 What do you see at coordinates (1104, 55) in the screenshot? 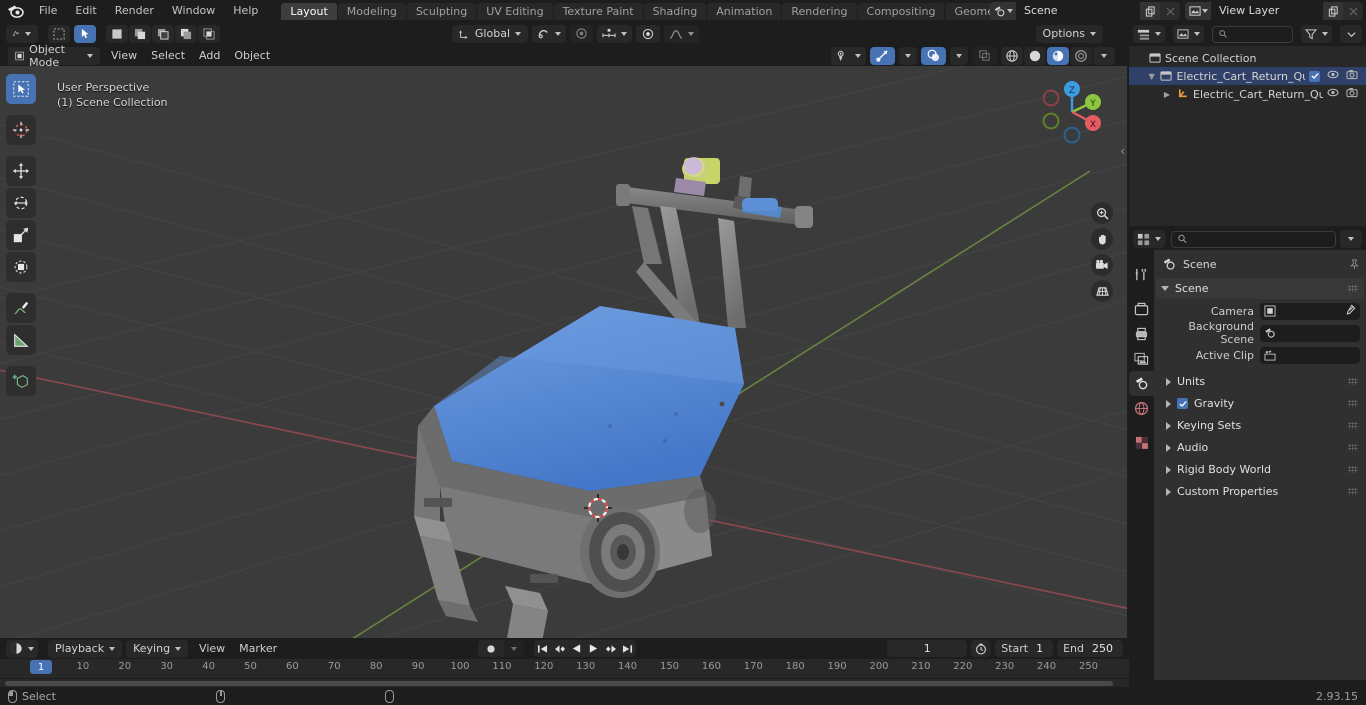
I see `shading-dropdown` at bounding box center [1104, 55].